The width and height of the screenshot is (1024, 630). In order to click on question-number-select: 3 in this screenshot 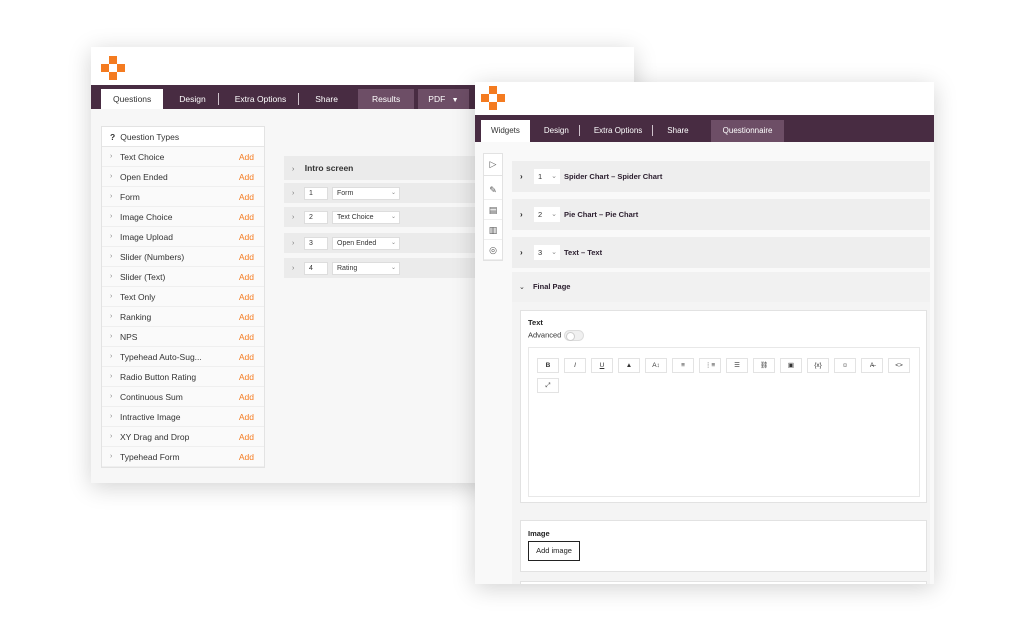, I will do `click(316, 243)`.